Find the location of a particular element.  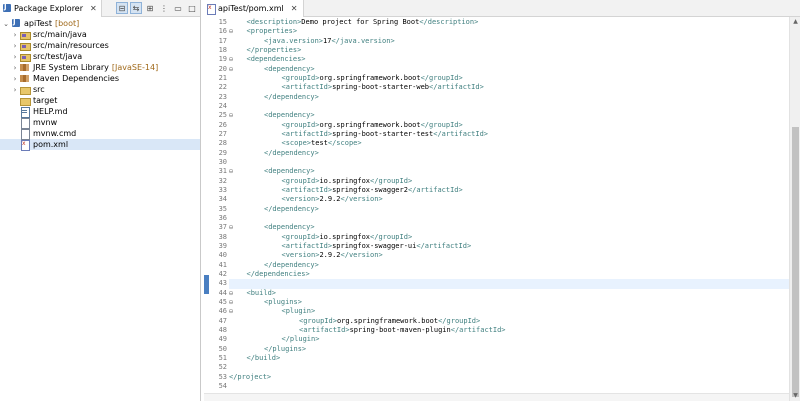

tree-item: › JRE System Library [JavaSE-14] is located at coordinates (100, 67).